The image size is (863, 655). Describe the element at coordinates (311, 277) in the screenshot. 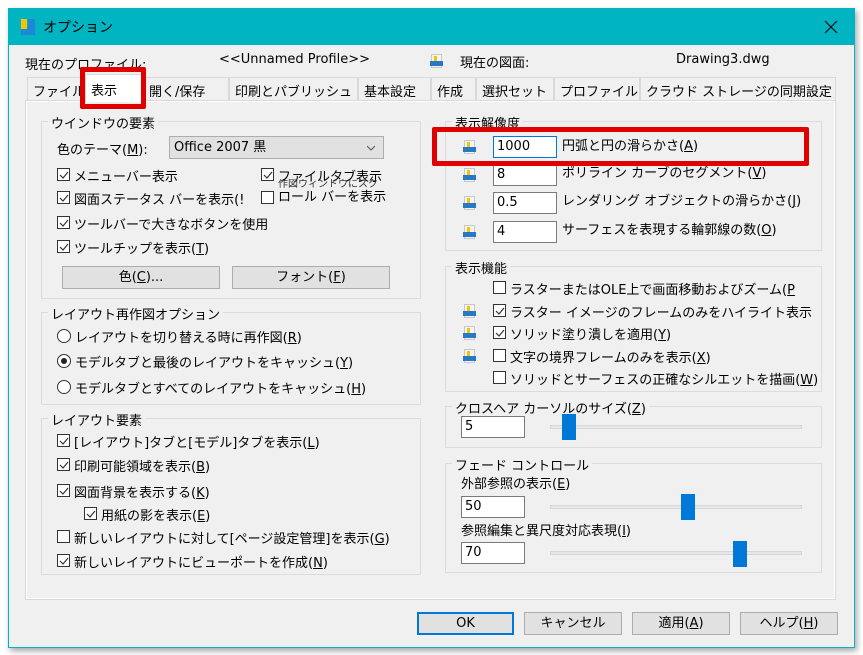

I see `fonts-button: フォント(F)` at that location.